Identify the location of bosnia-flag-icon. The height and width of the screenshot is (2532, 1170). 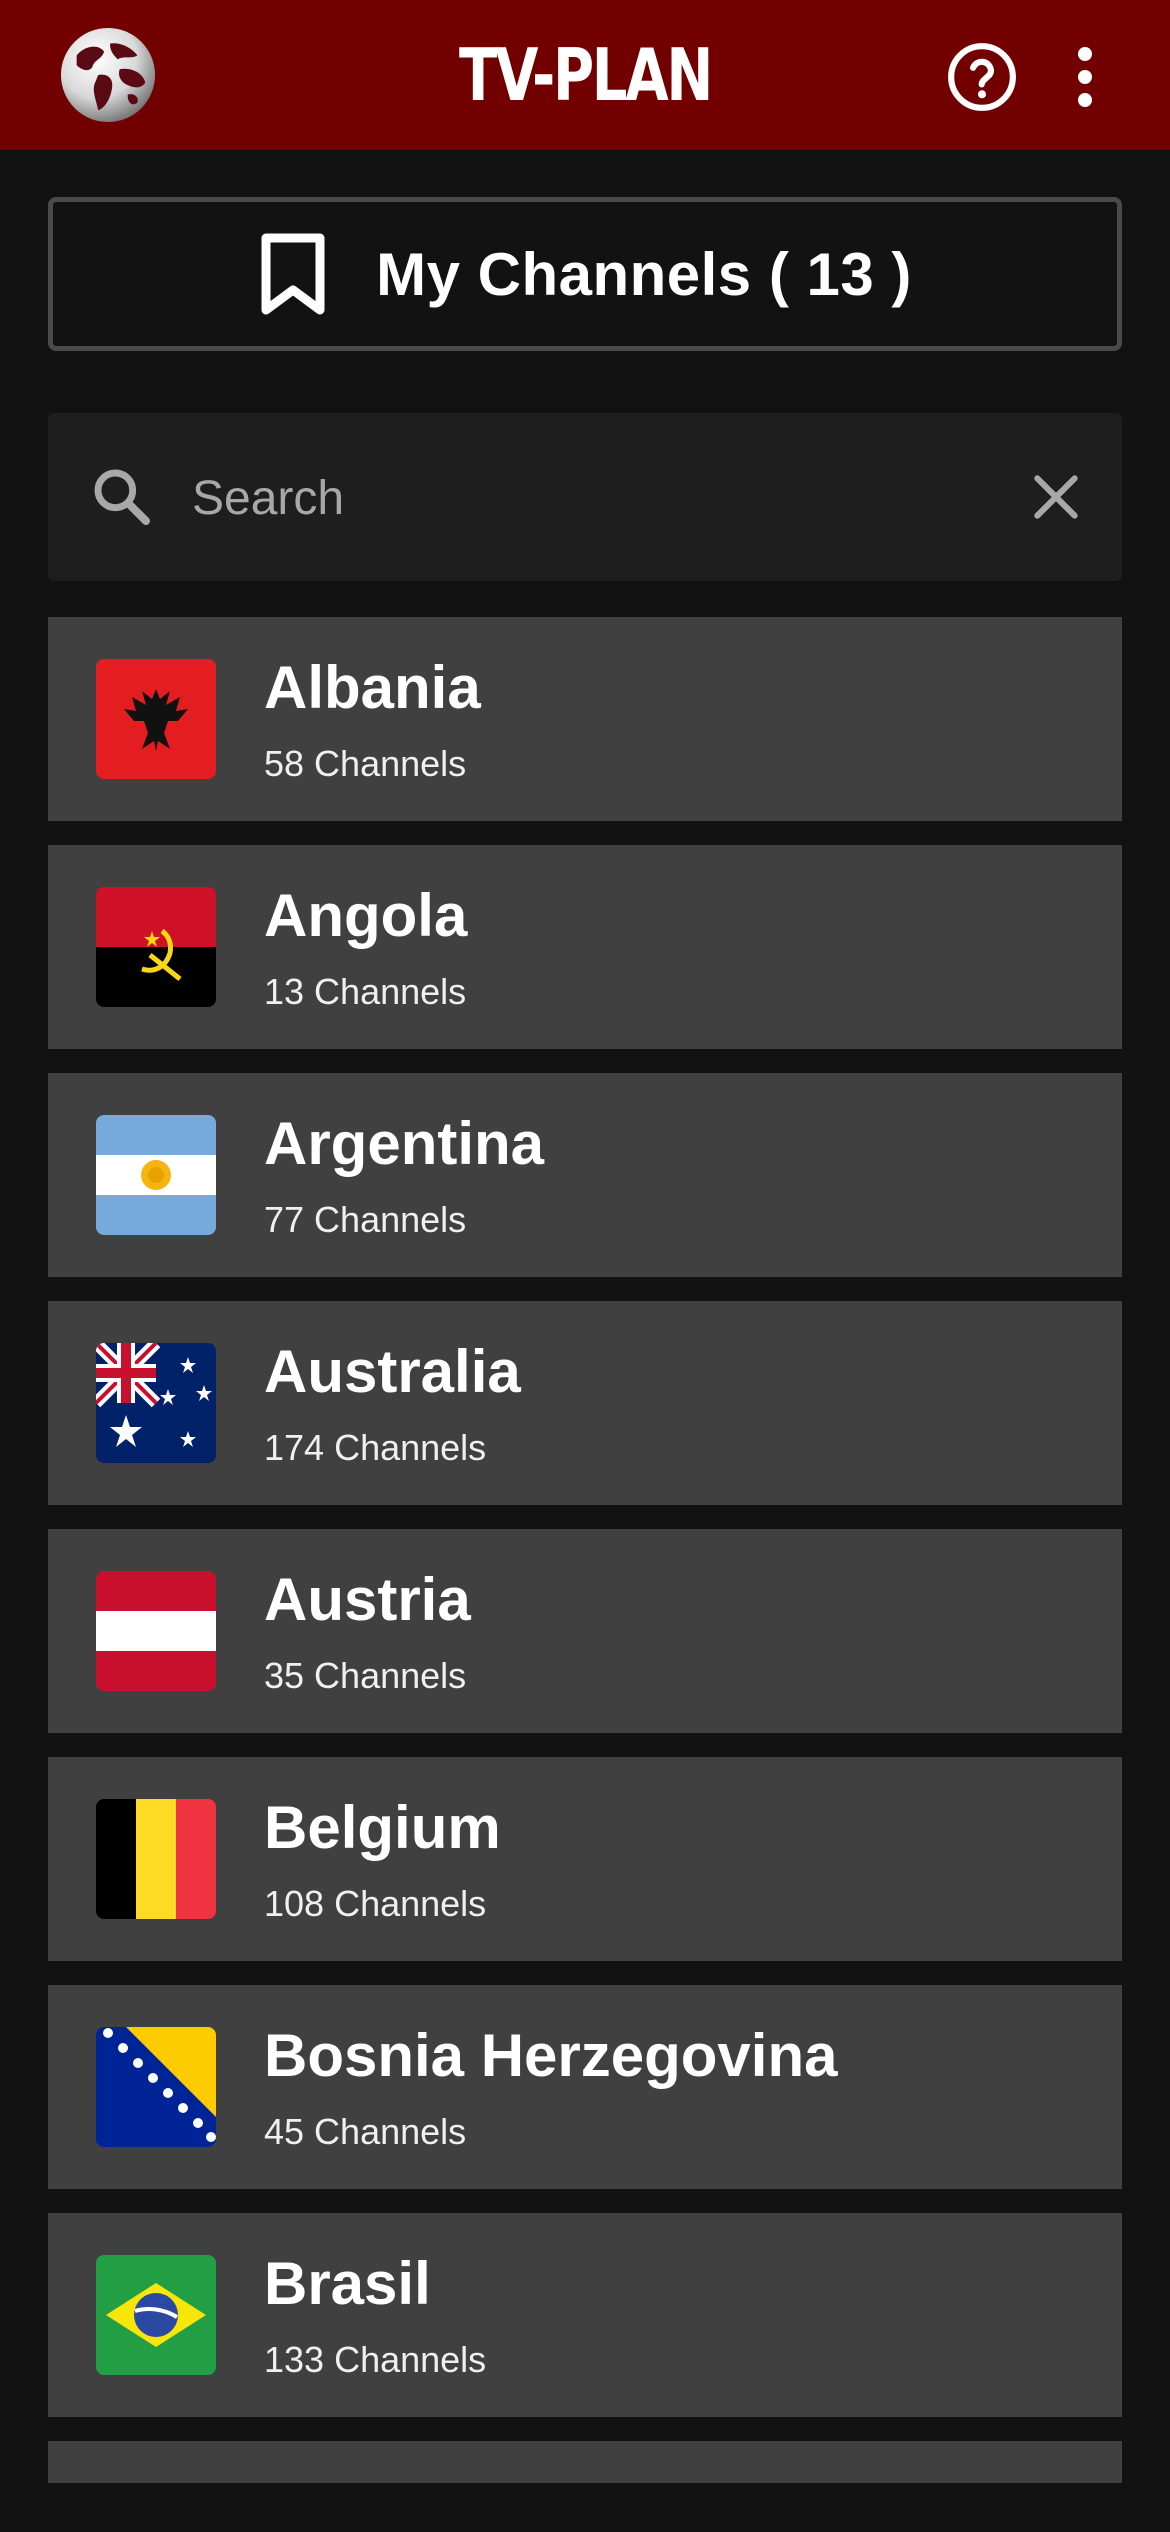
(156, 2087).